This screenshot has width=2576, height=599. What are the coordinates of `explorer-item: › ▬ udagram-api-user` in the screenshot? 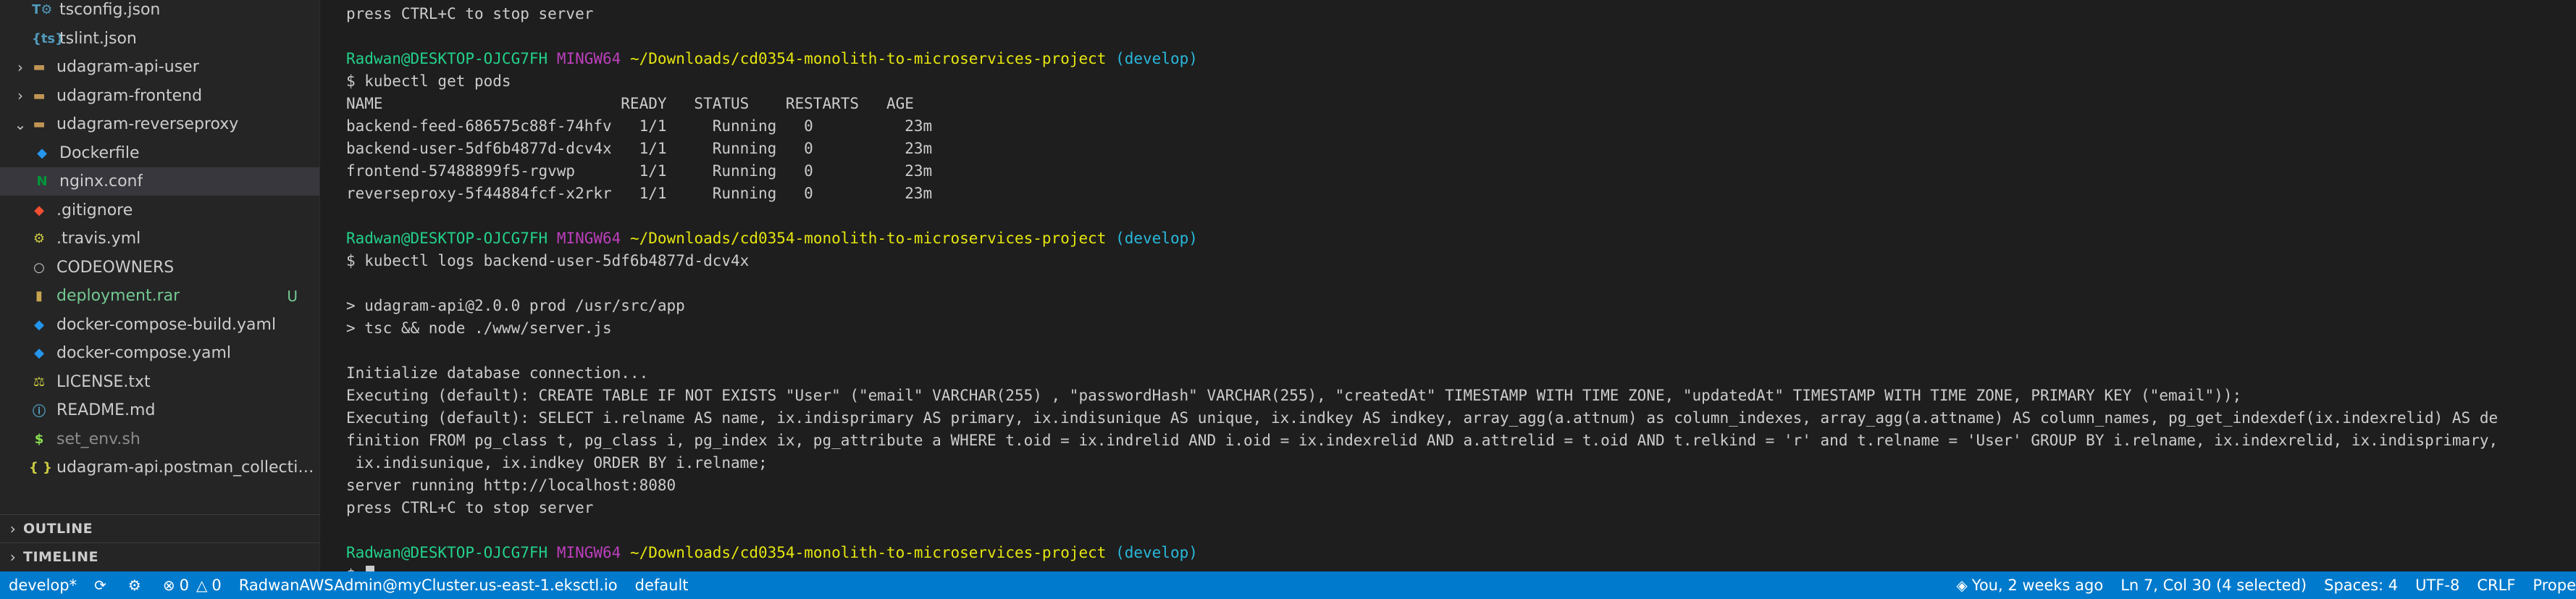 It's located at (159, 67).